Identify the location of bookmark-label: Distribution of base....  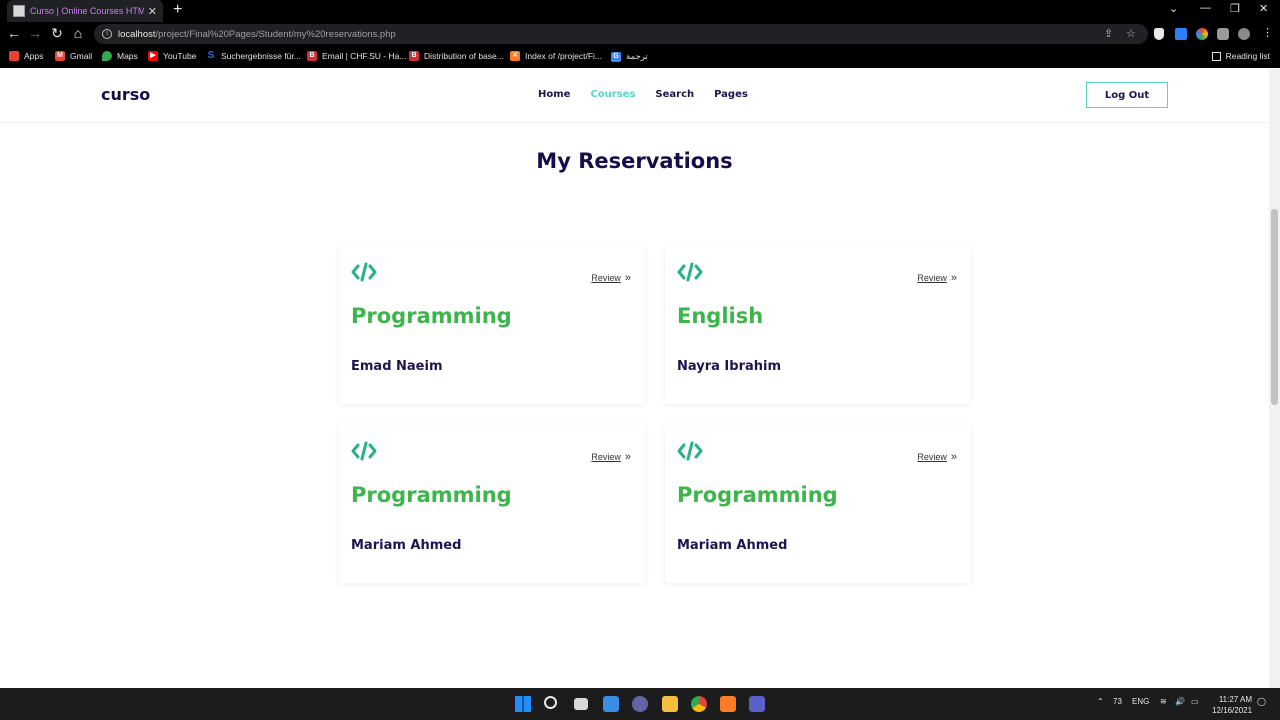
(464, 56).